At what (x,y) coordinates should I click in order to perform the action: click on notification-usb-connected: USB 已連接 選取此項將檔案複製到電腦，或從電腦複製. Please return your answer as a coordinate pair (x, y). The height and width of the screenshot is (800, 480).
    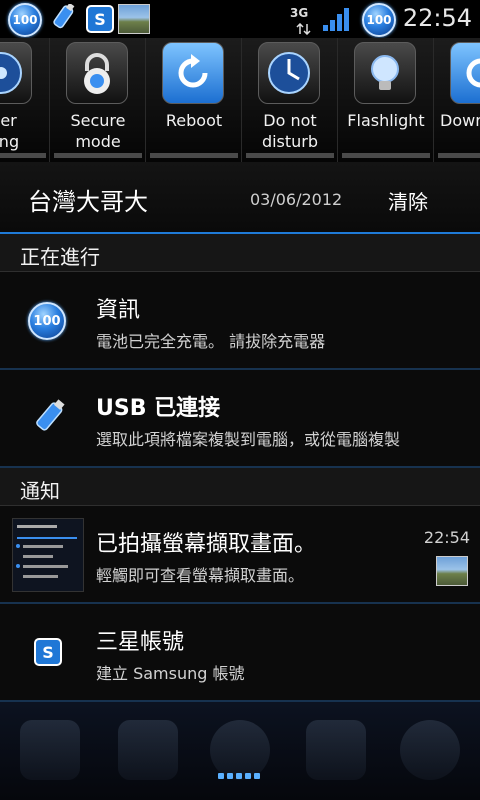
    Looking at the image, I should click on (240, 419).